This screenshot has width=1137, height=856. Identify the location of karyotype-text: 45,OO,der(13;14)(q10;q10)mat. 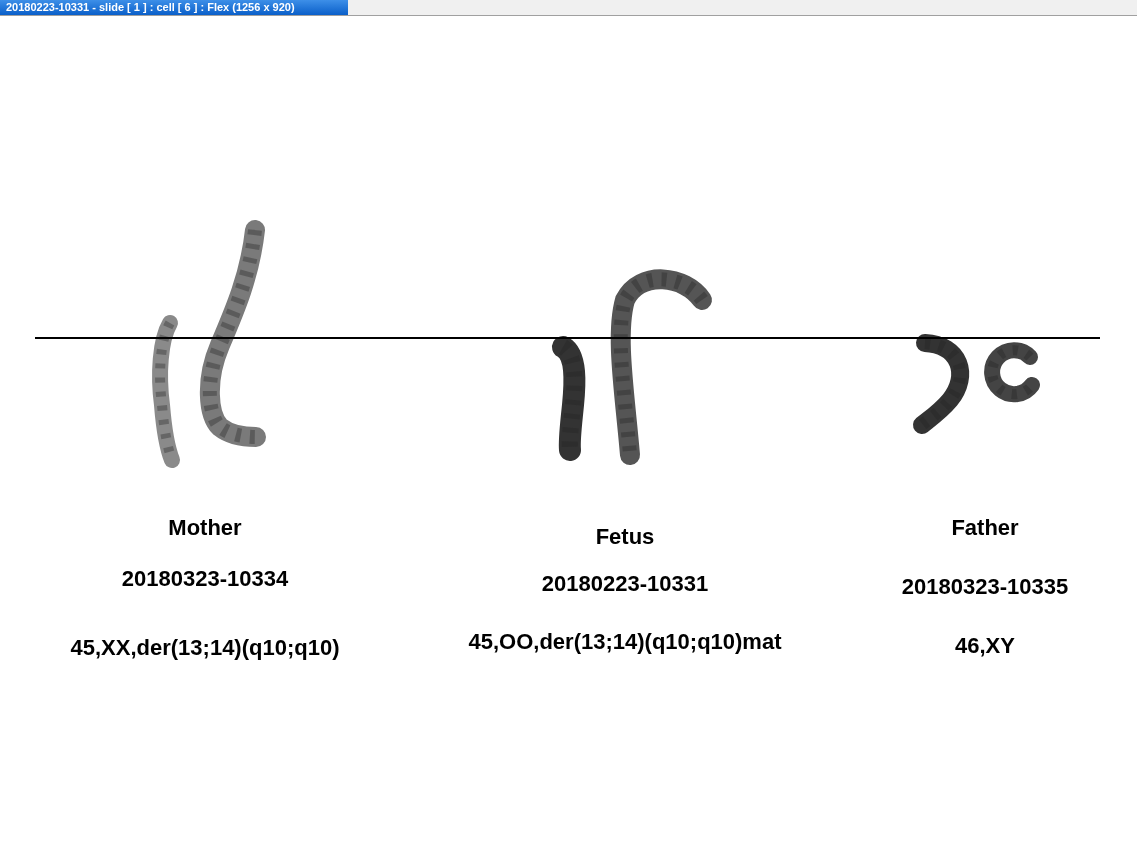
(625, 642).